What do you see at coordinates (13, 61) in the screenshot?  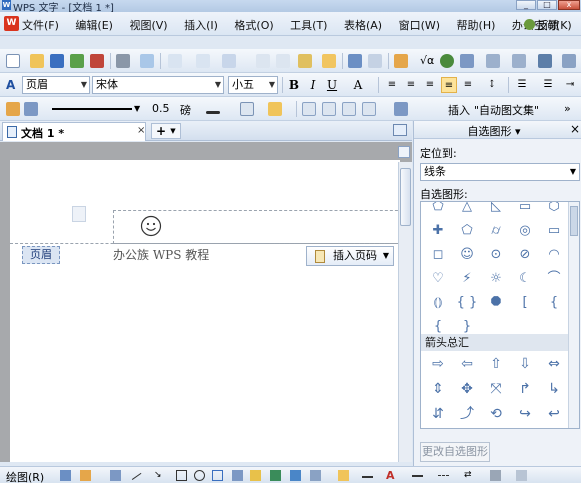 I see `new-doc-icon` at bounding box center [13, 61].